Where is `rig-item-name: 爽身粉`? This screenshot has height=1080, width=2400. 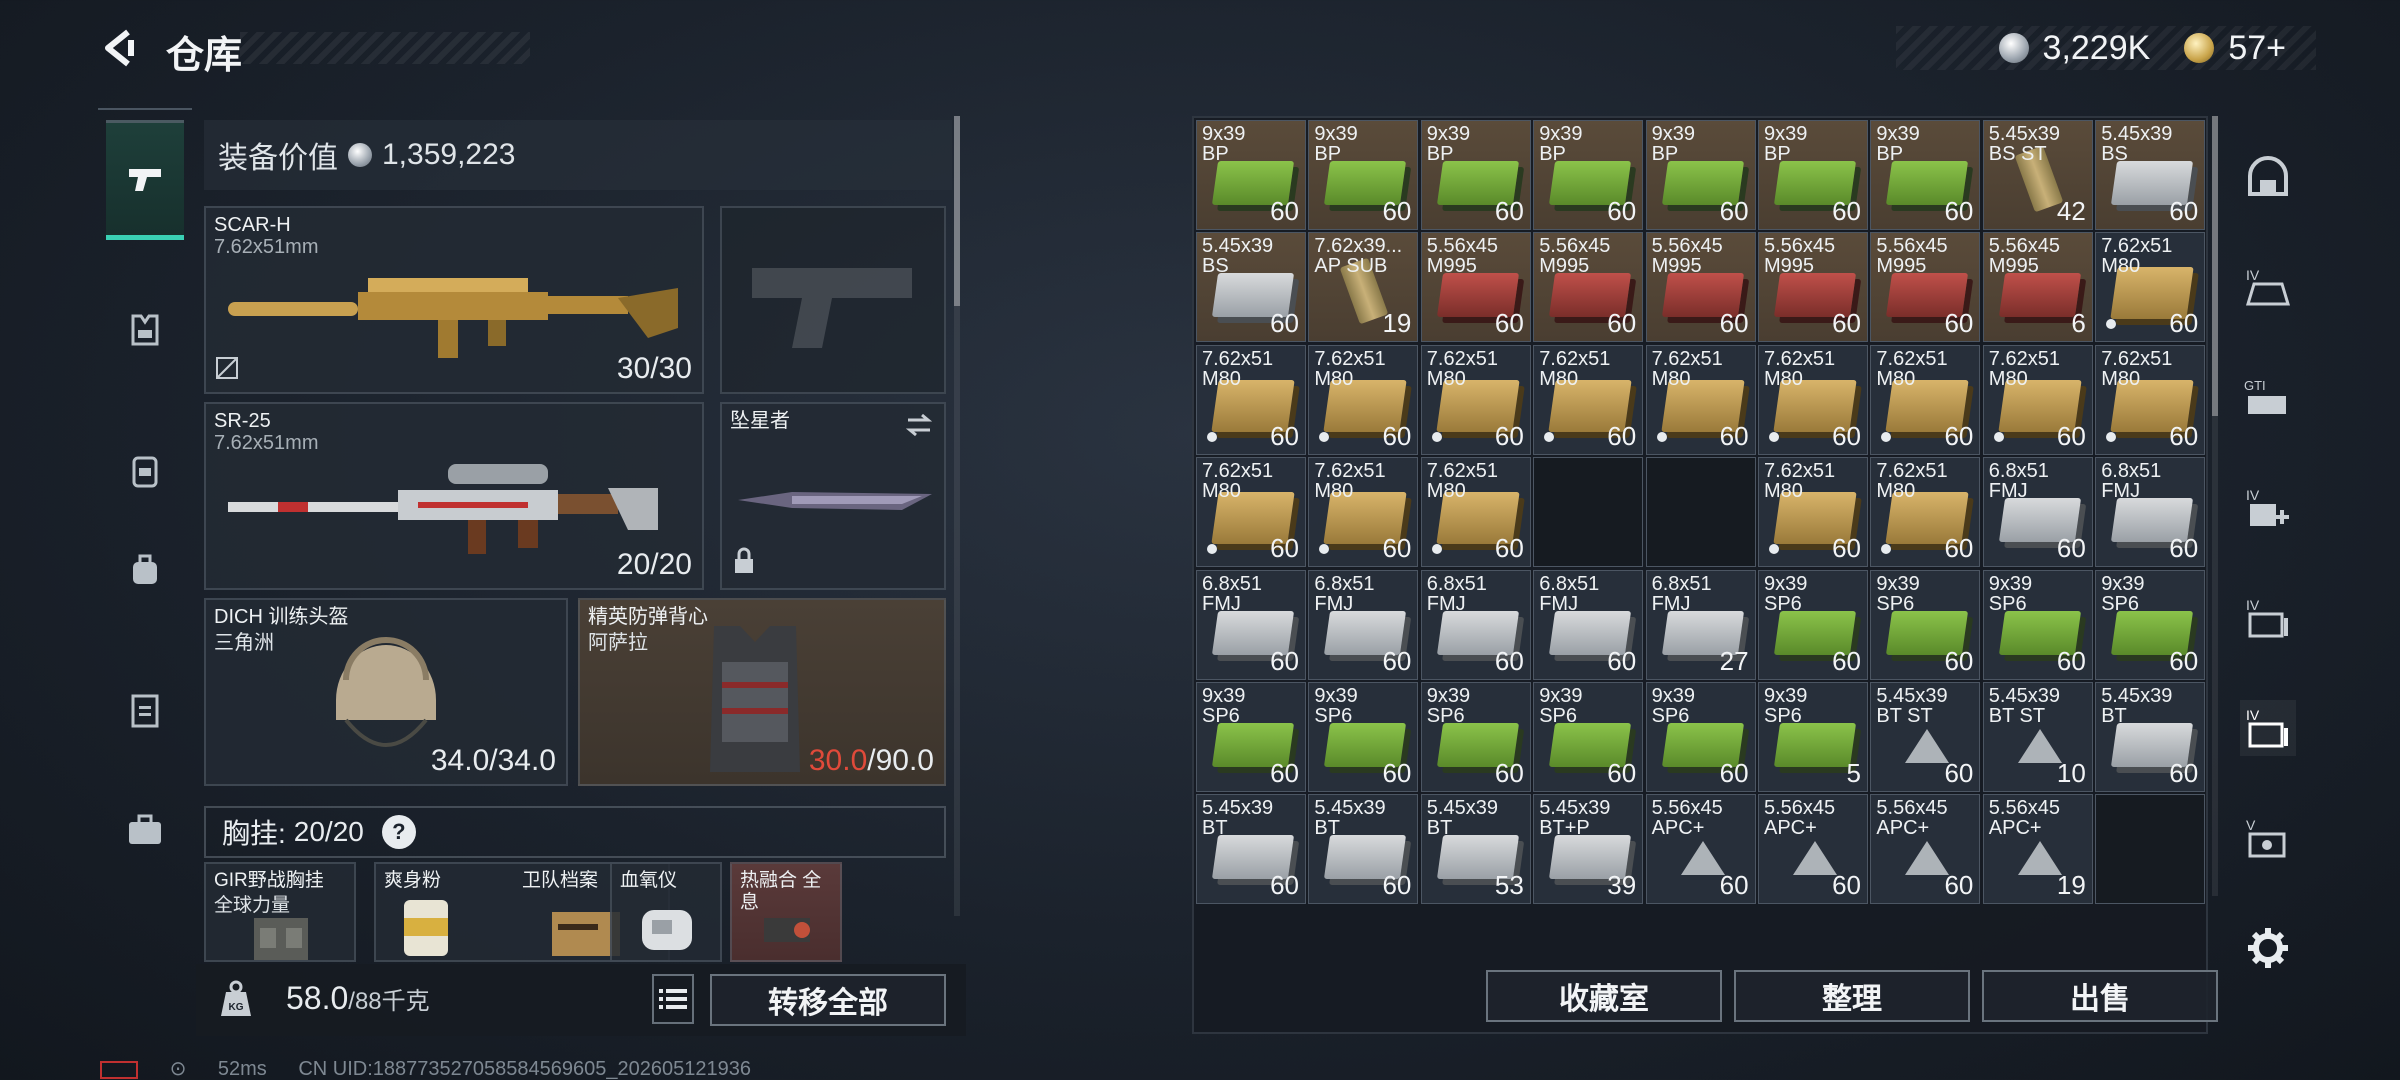 rig-item-name: 爽身粉 is located at coordinates (412, 881).